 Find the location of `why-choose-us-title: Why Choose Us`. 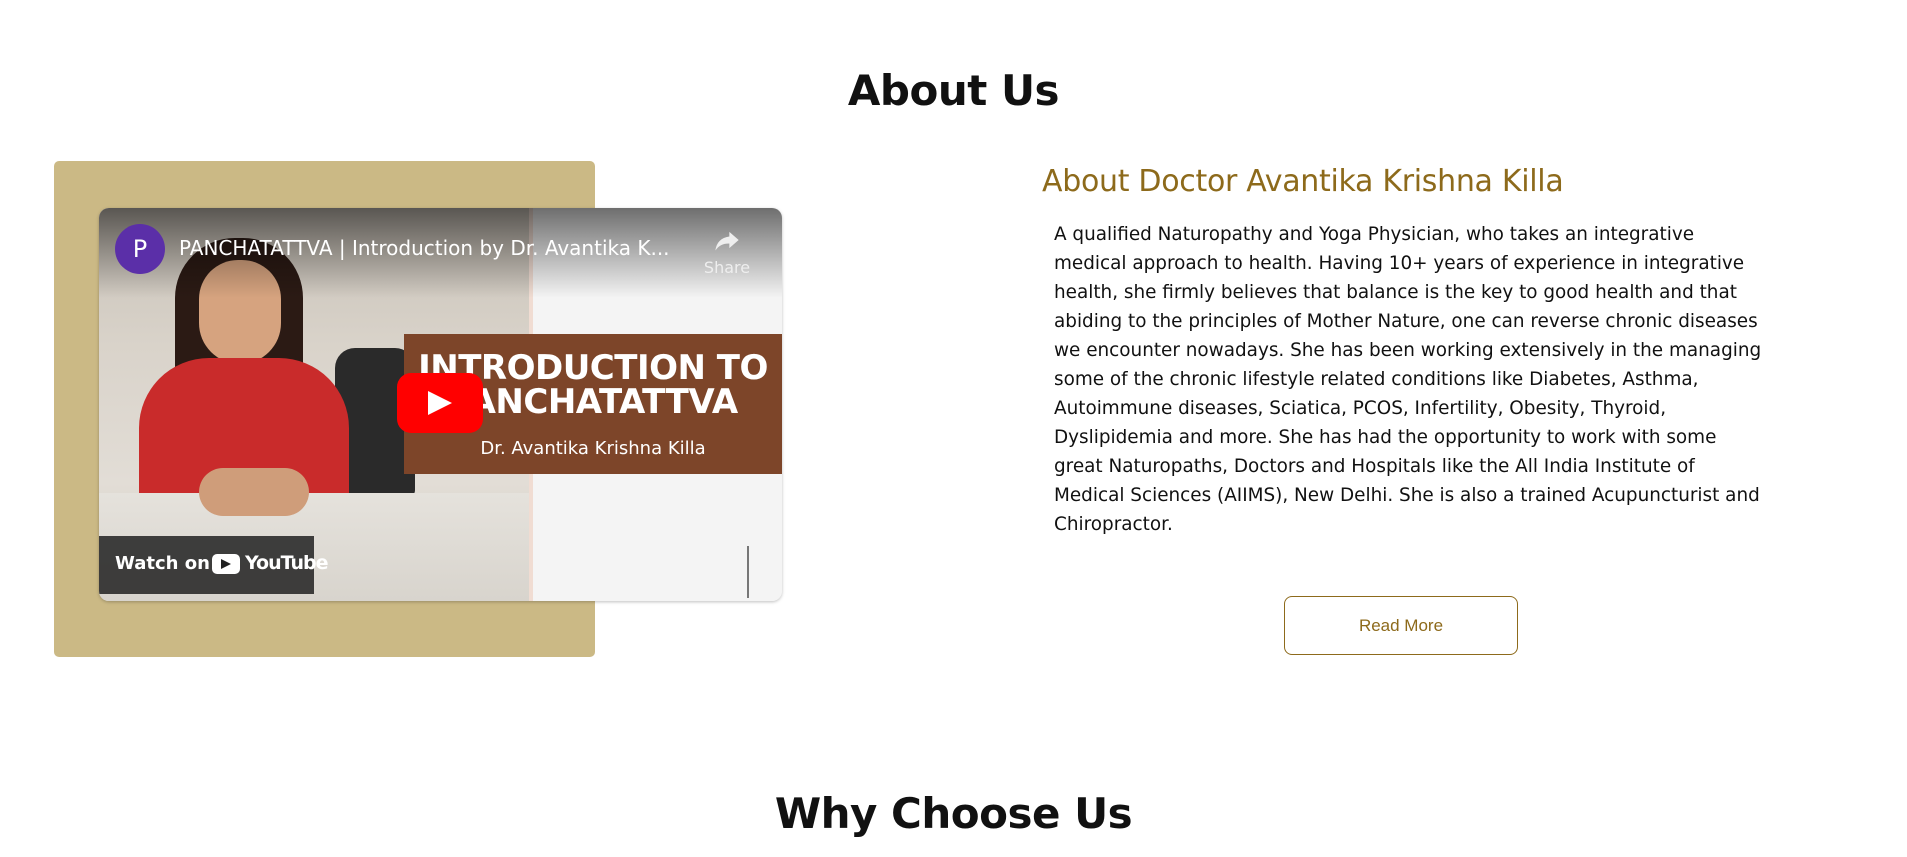

why-choose-us-title: Why Choose Us is located at coordinates (953, 813).